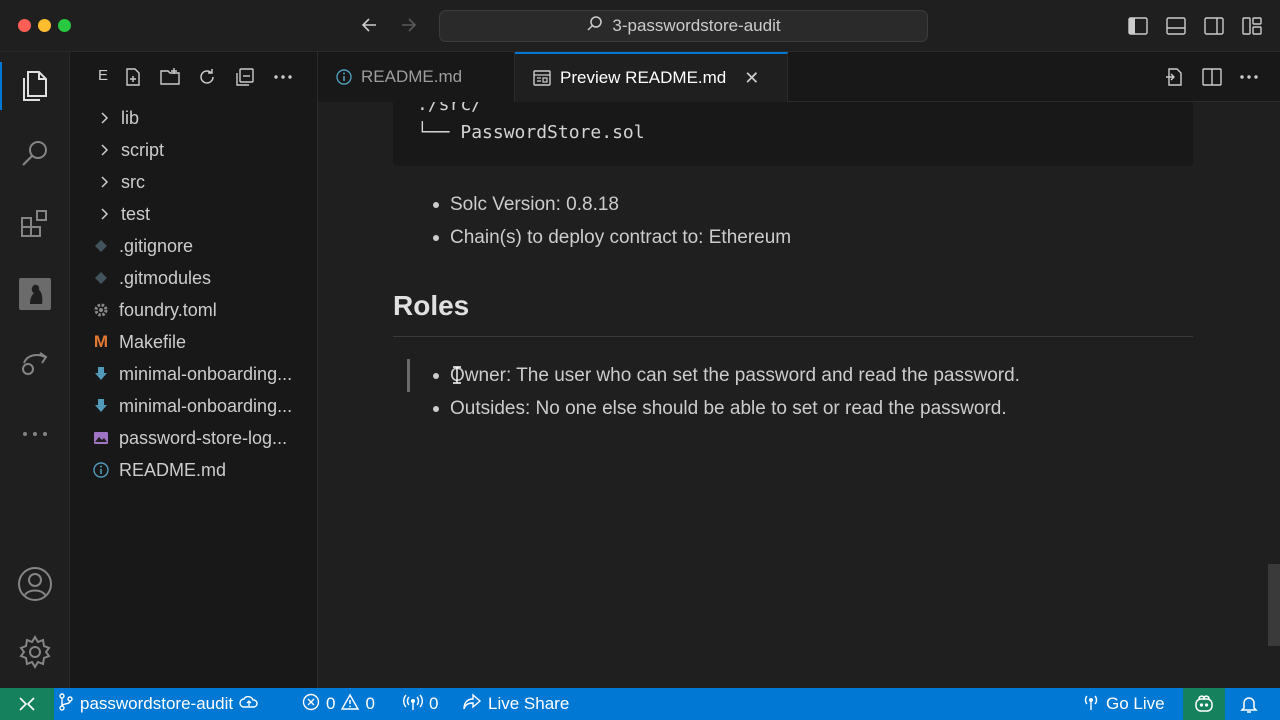  What do you see at coordinates (35, 434) in the screenshot?
I see `more-views-icon` at bounding box center [35, 434].